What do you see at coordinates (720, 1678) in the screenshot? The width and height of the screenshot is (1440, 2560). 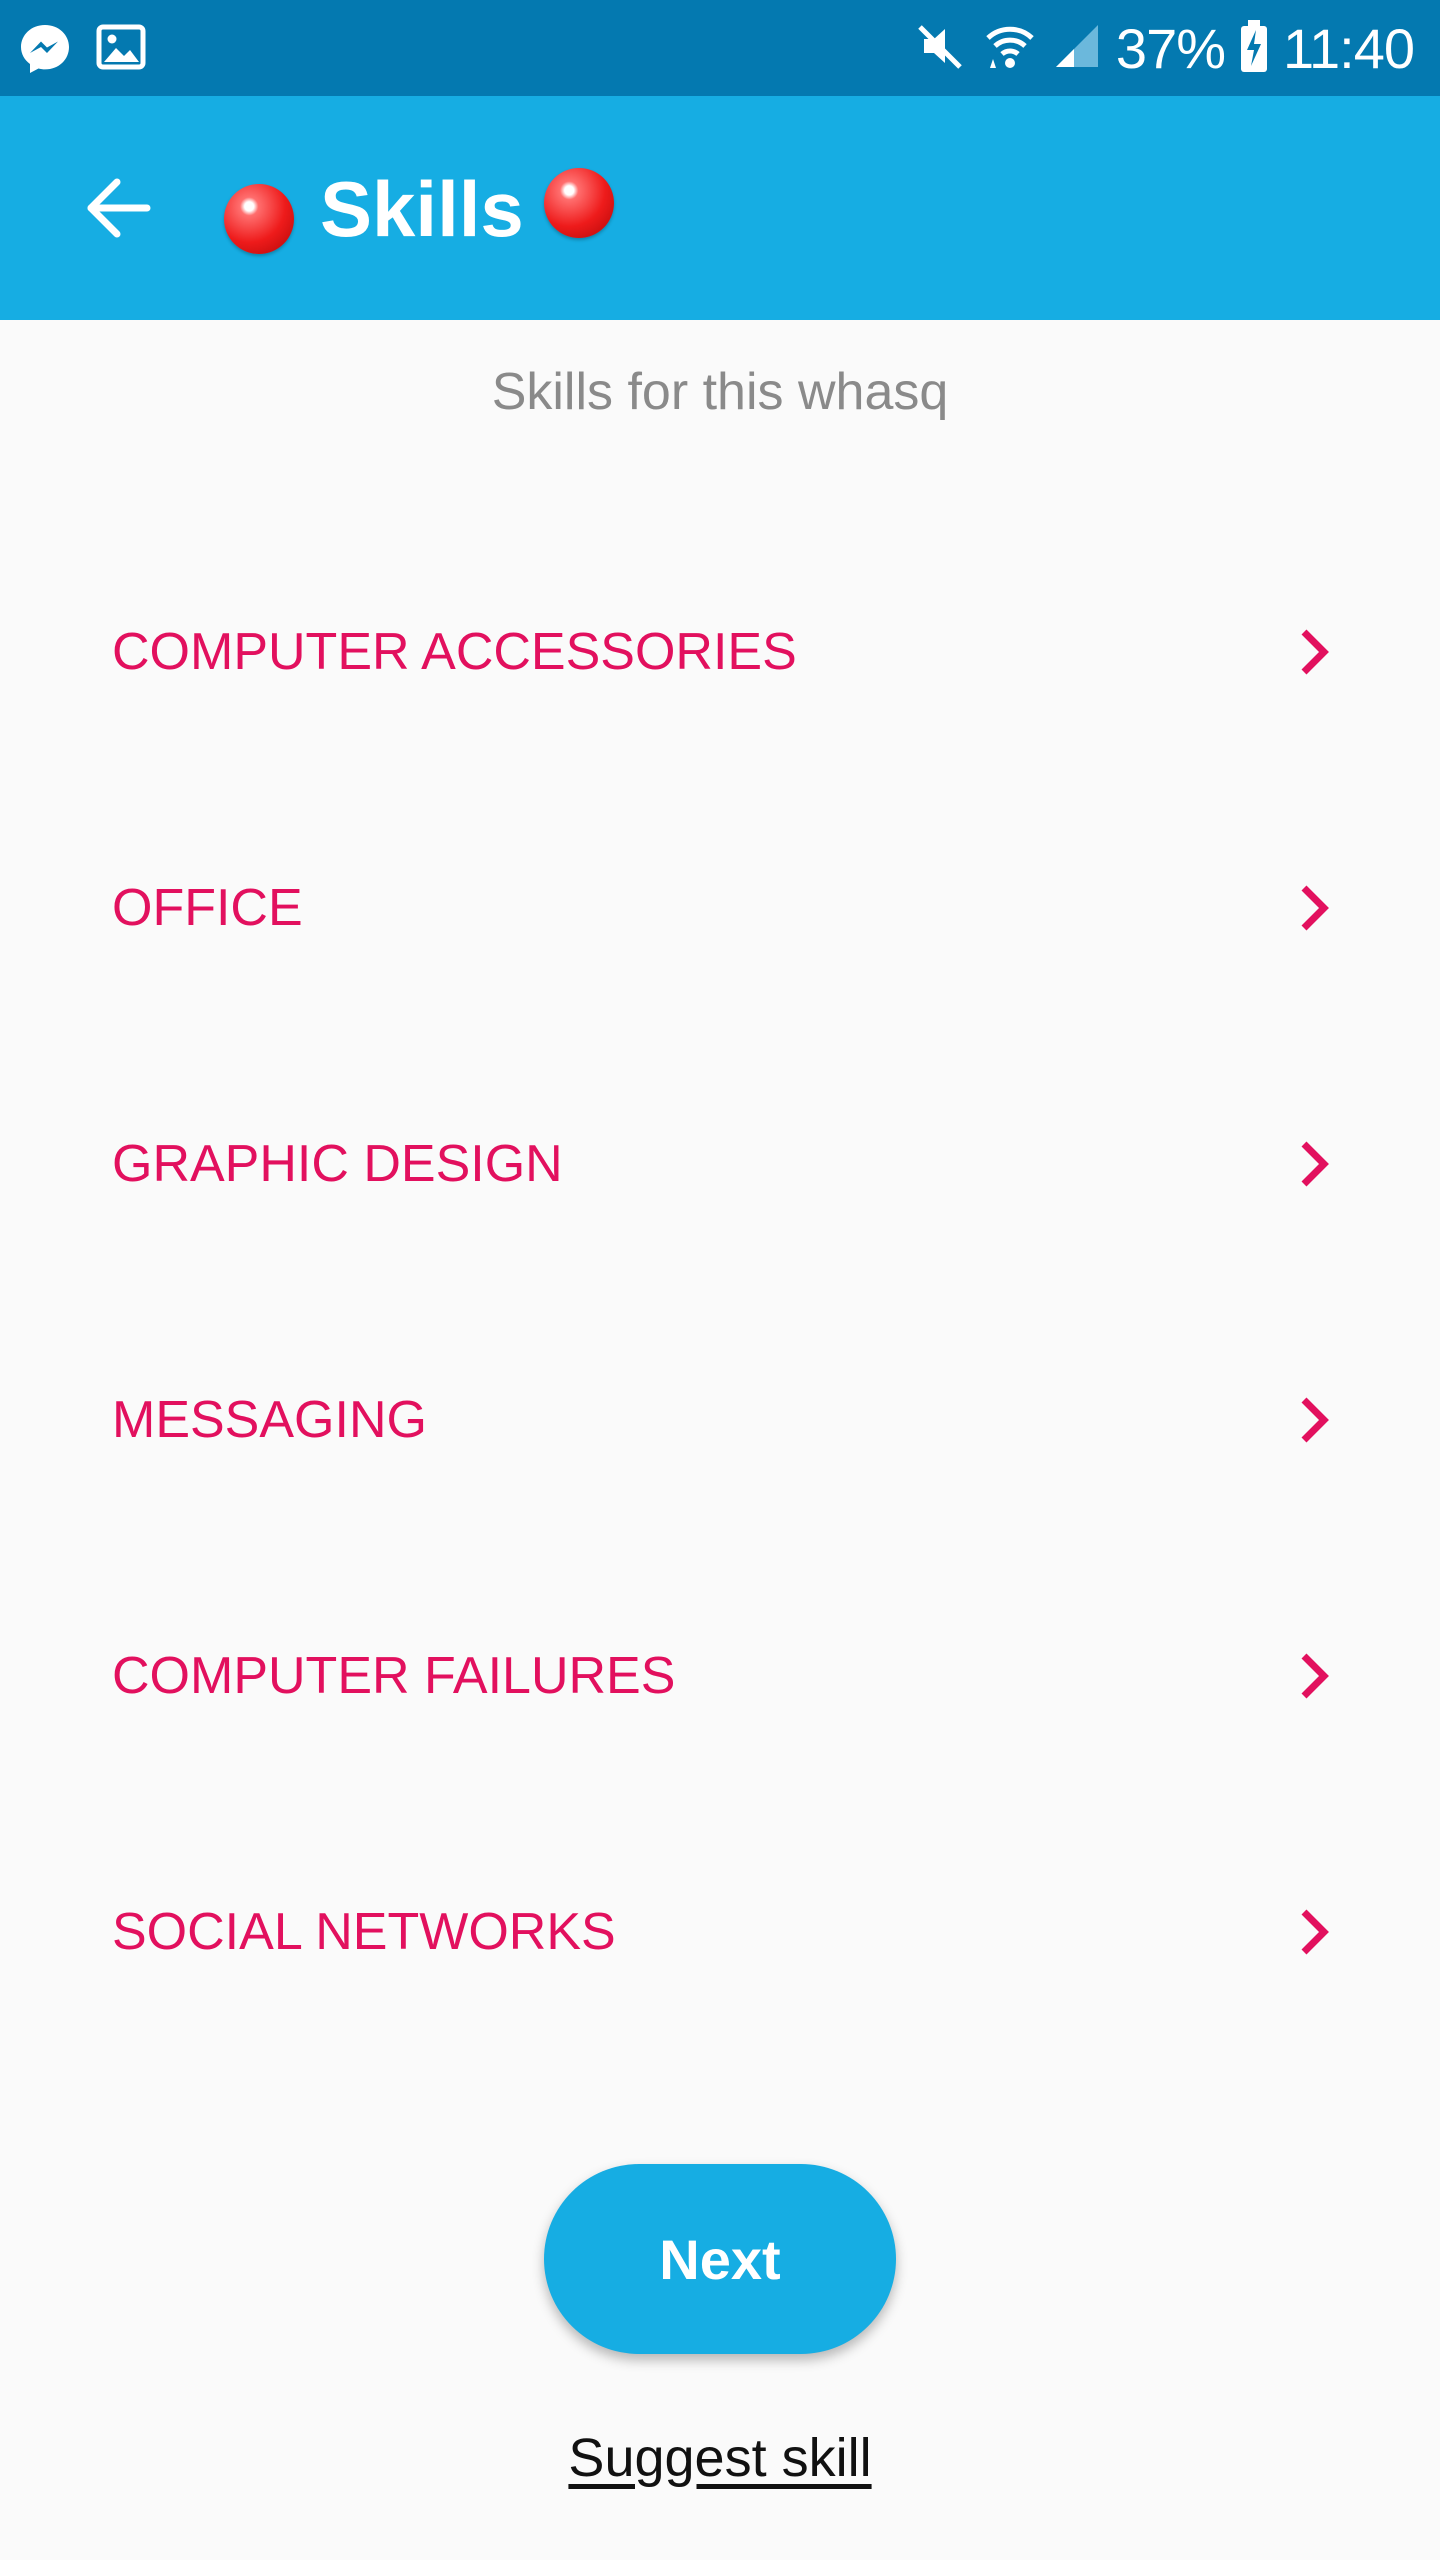 I see `skill-item-computer-failures: COMPUTER FAILURES` at bounding box center [720, 1678].